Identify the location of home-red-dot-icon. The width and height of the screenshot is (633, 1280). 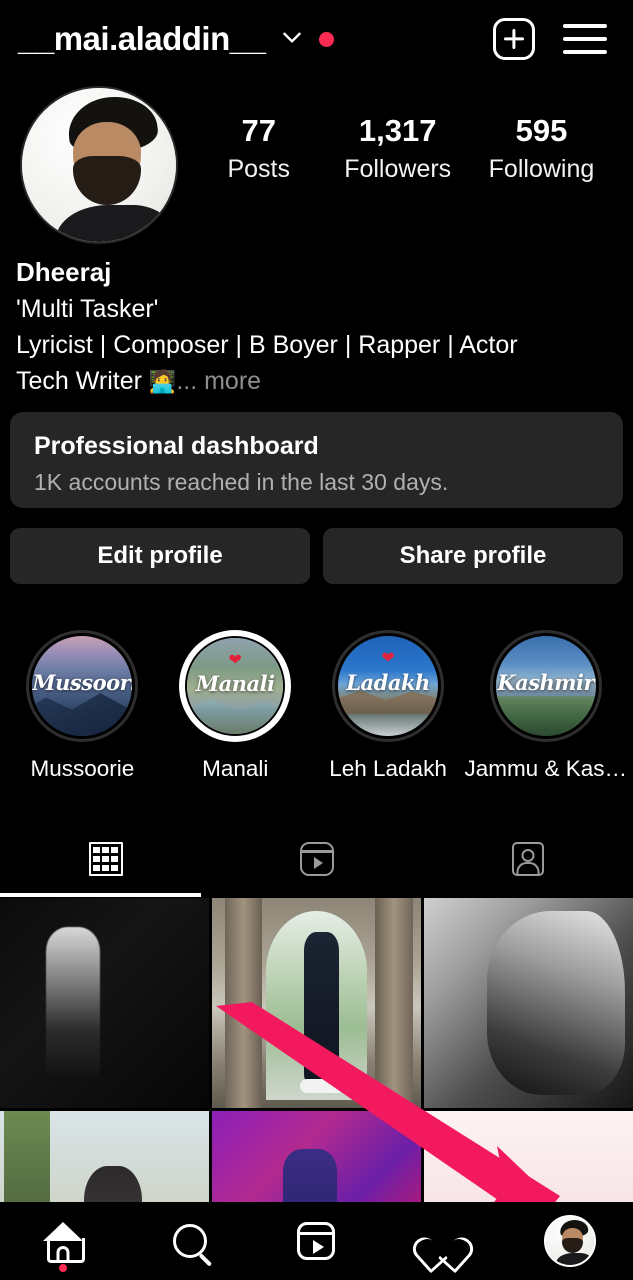
(63, 1268).